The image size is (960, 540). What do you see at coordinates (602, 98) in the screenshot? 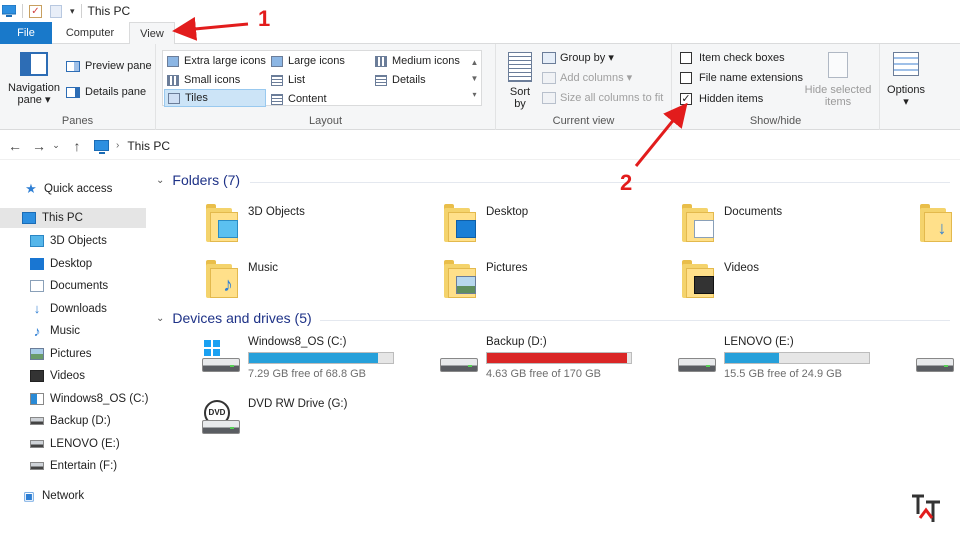
I see `size-all-columns-button: Size all columns to fit` at bounding box center [602, 98].